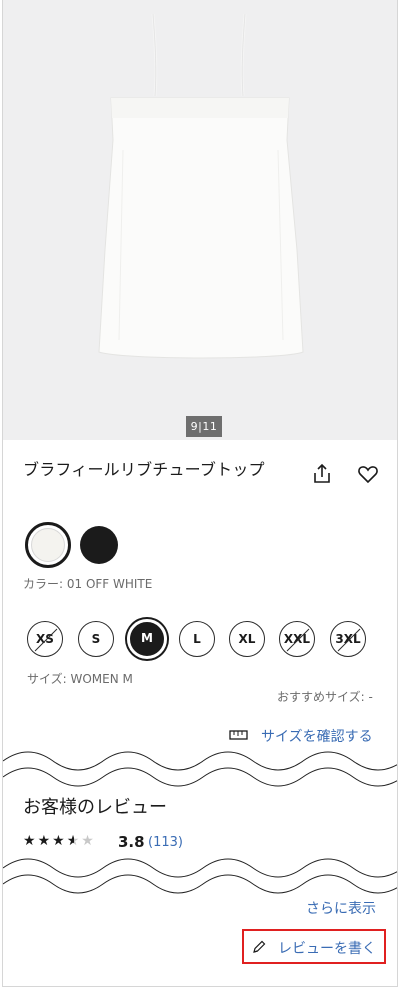 This screenshot has width=400, height=989. Describe the element at coordinates (88, 841) in the screenshot. I see `star-empty-icon: ★` at that location.